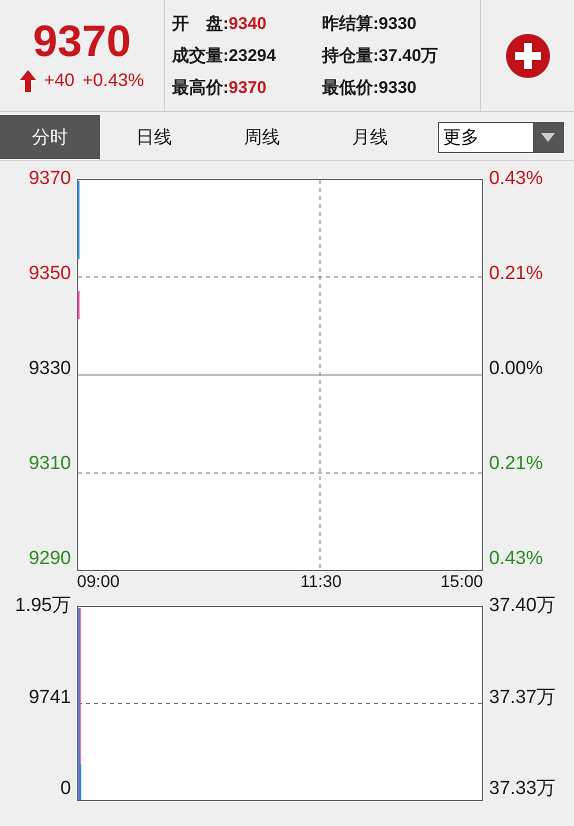  I want to click on stat-text: 最高价:9370, so click(220, 87).